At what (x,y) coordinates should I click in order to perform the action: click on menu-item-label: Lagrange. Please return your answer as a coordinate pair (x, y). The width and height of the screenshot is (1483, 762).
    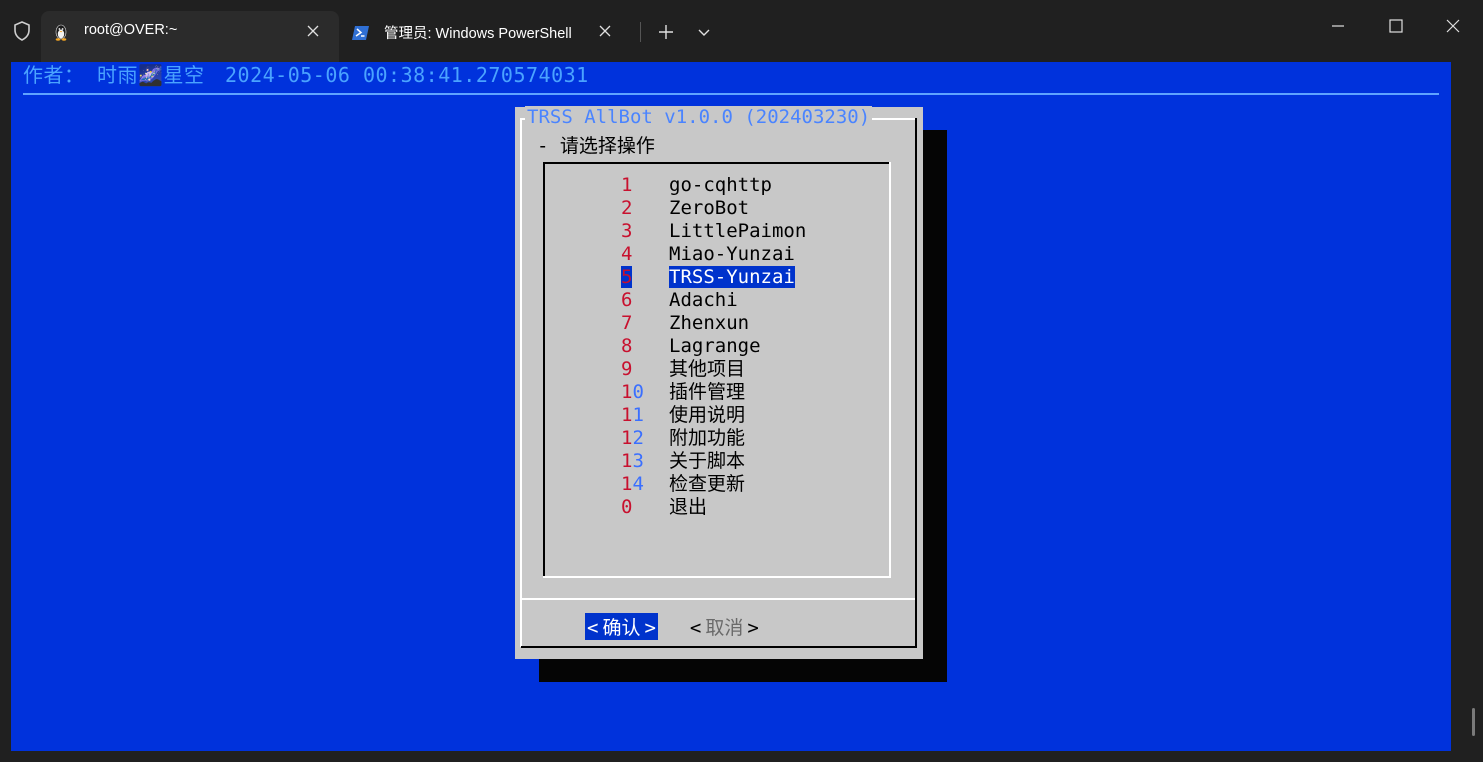
    Looking at the image, I should click on (715, 346).